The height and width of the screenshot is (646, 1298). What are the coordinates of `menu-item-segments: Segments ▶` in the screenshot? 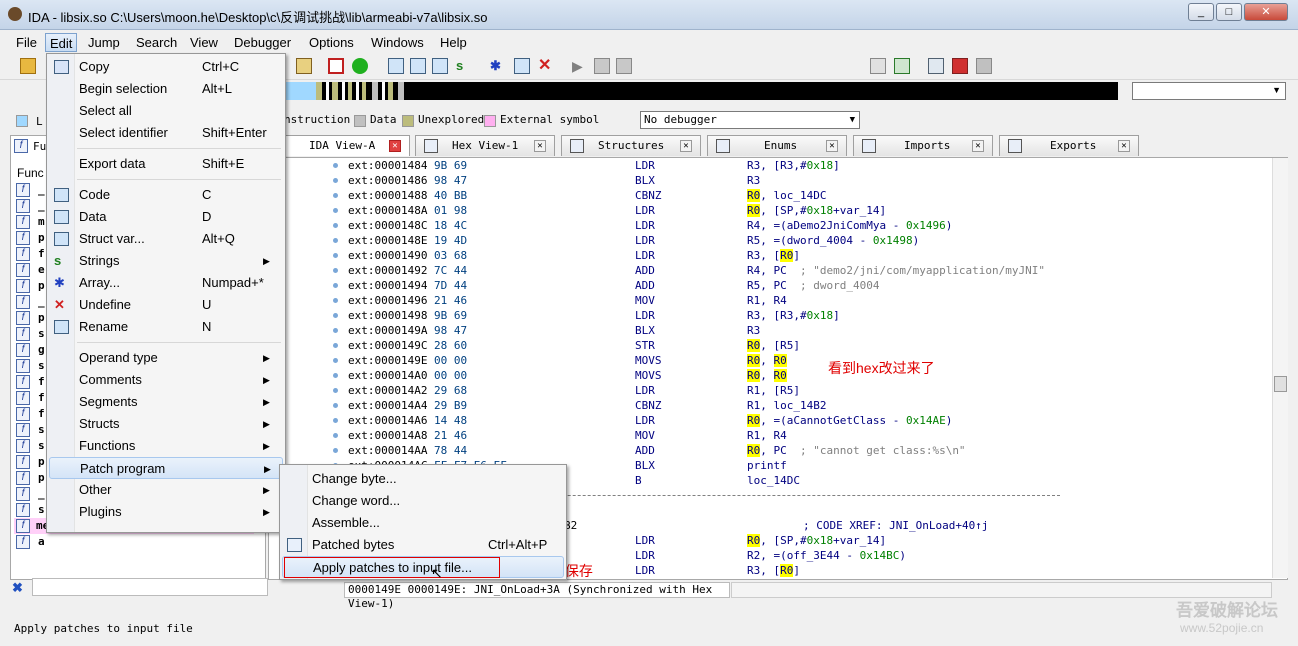 It's located at (166, 402).